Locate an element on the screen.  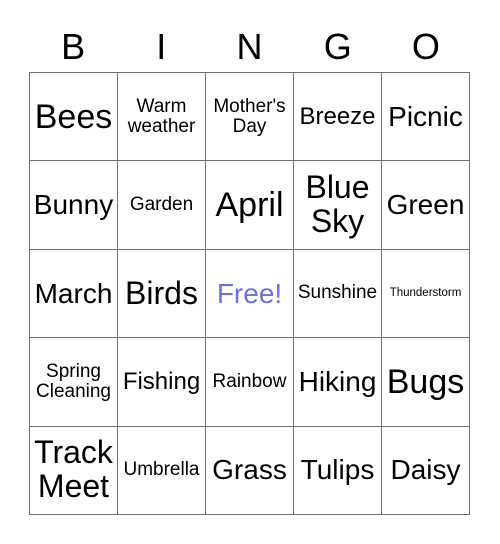
bingo-cell-label: Picnic is located at coordinates (425, 116).